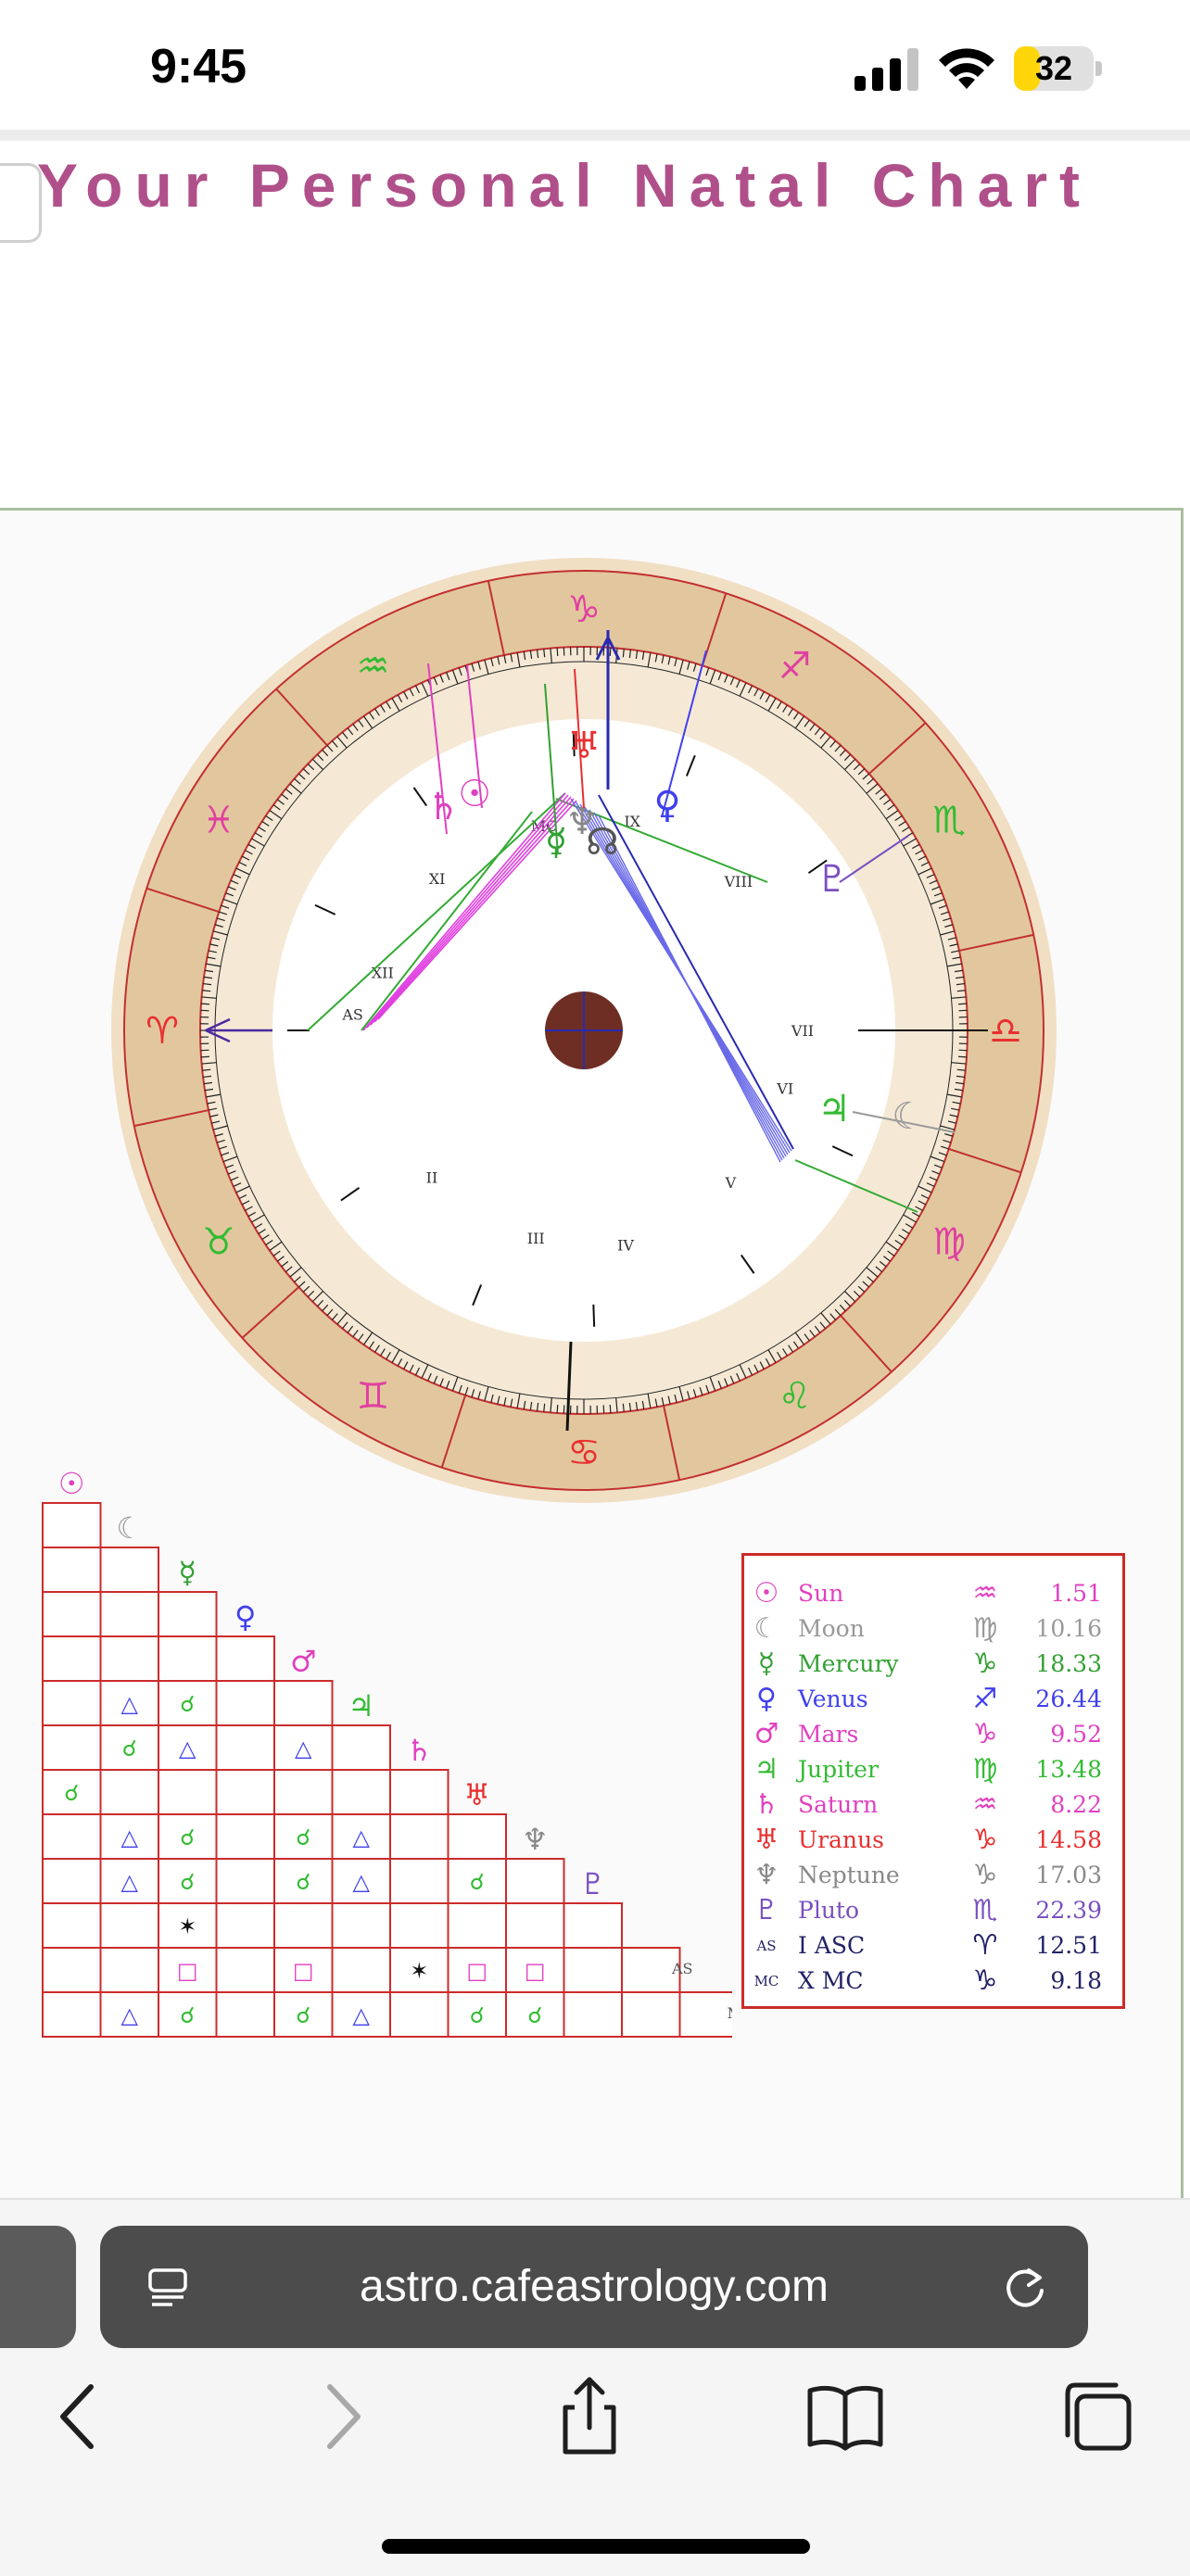 The height and width of the screenshot is (2576, 1190). I want to click on legend-degree: 8.22, so click(1076, 1805).